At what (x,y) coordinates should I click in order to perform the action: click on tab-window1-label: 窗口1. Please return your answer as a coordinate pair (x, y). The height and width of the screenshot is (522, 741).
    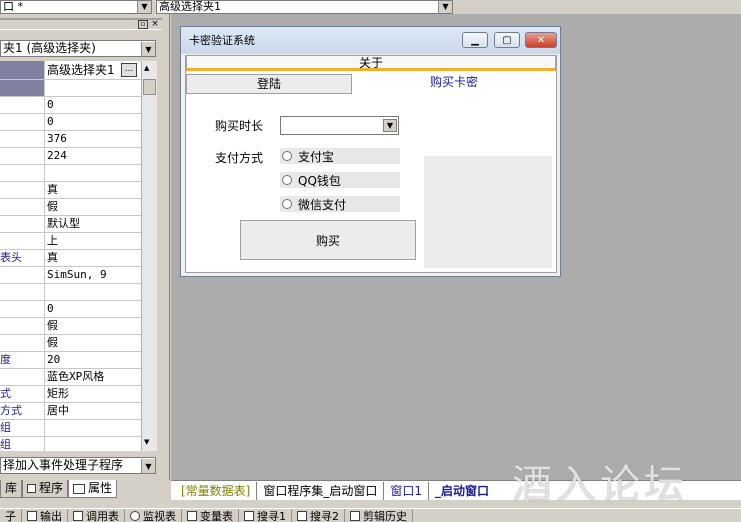
    Looking at the image, I should click on (406, 490).